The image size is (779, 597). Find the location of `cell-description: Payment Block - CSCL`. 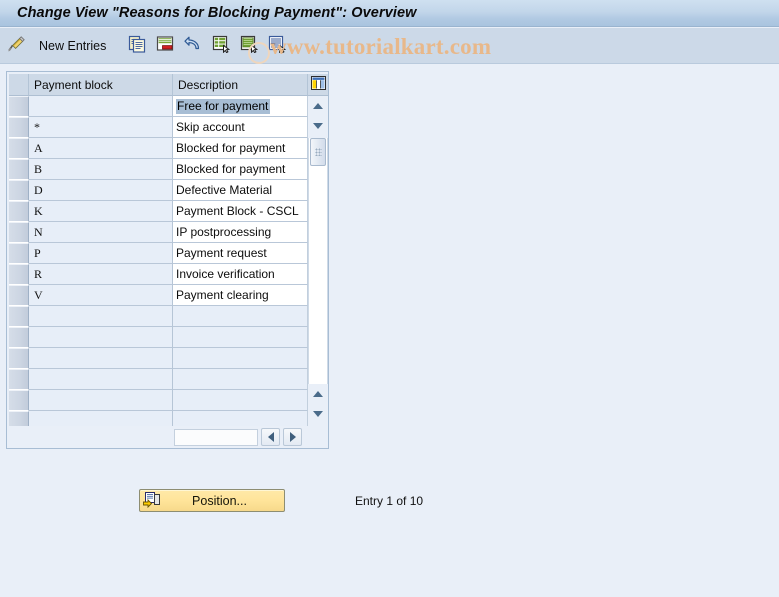

cell-description: Payment Block - CSCL is located at coordinates (240, 211).